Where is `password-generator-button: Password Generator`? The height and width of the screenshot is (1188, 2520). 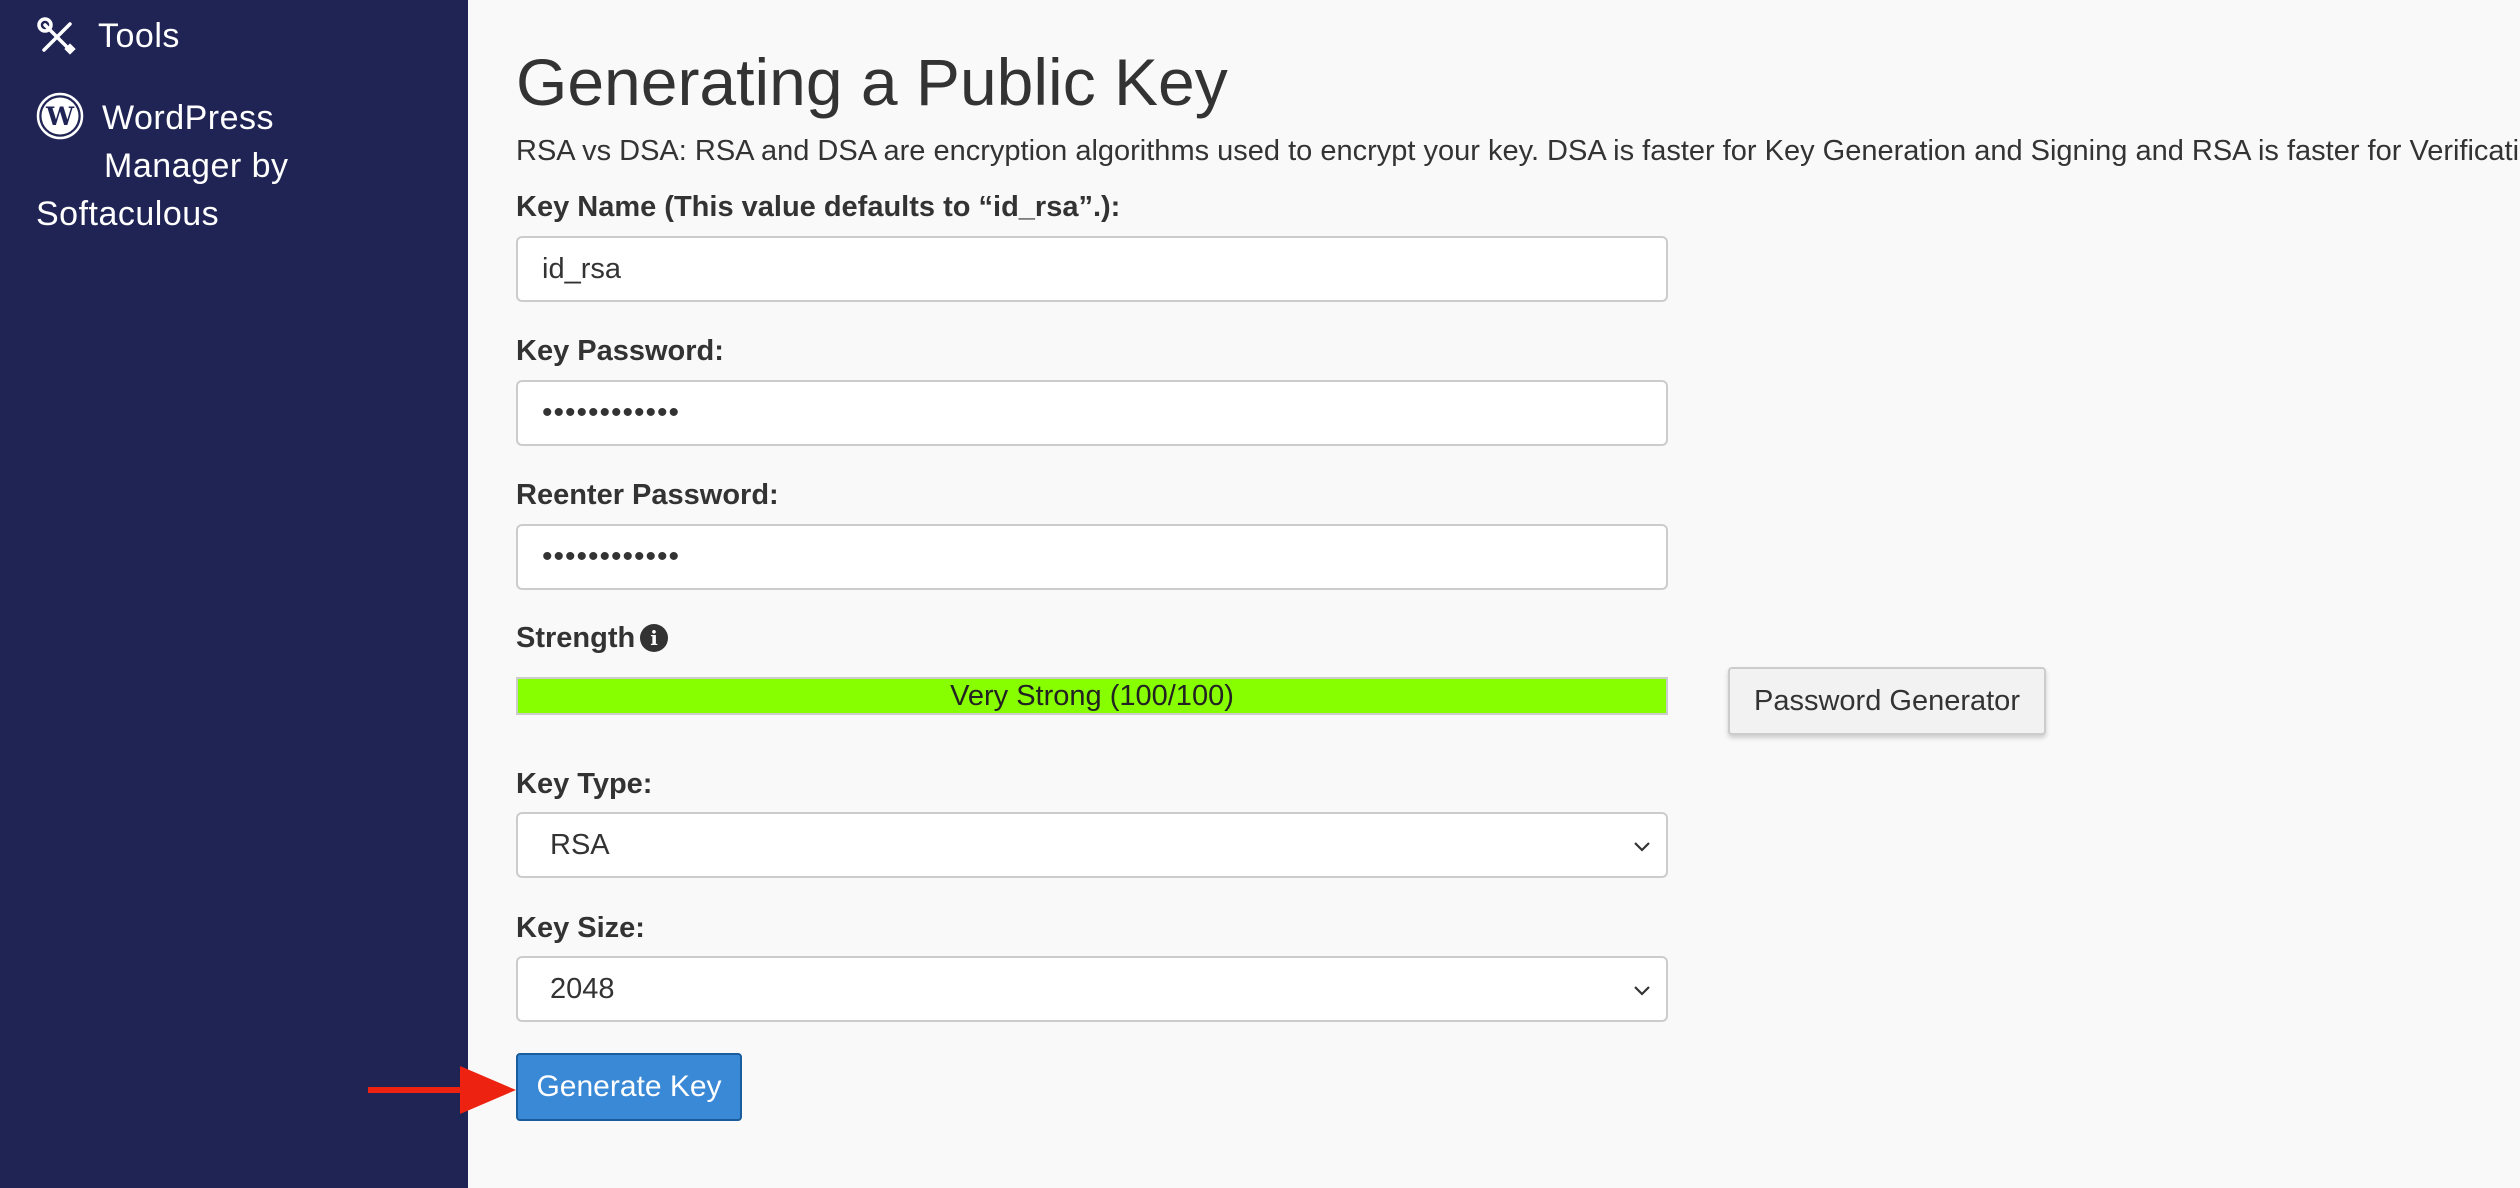
password-generator-button: Password Generator is located at coordinates (1887, 701).